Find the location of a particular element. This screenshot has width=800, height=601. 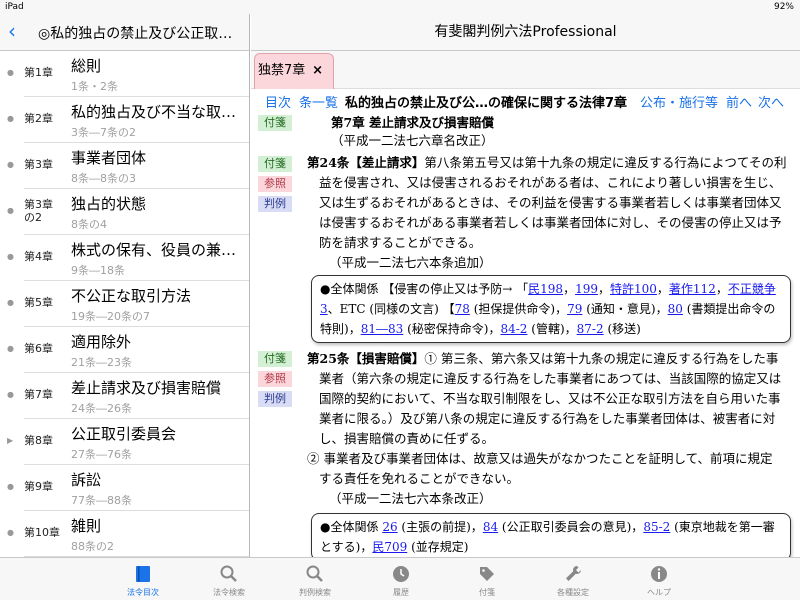

tab-wrench: 各種設定 is located at coordinates (573, 579).